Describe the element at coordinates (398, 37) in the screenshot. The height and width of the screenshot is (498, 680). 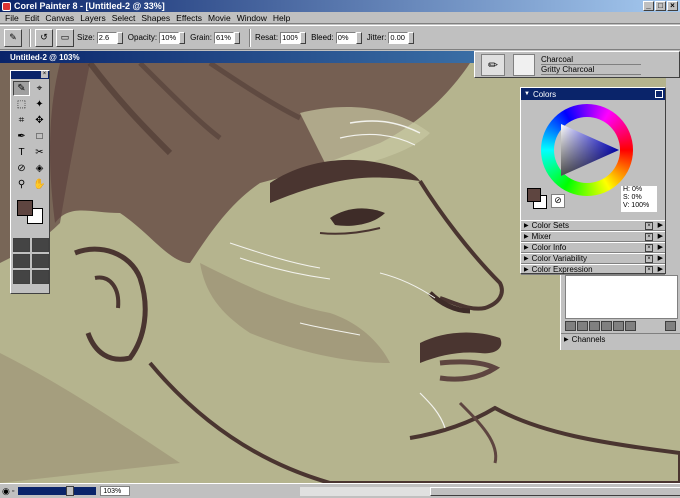
I see `jitter-input` at that location.